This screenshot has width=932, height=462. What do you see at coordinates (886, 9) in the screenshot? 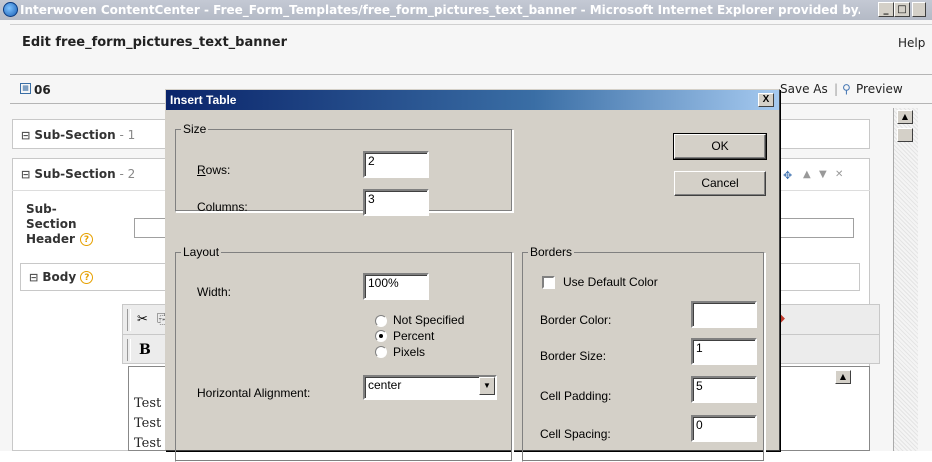
I see `minimize-icon: _` at bounding box center [886, 9].